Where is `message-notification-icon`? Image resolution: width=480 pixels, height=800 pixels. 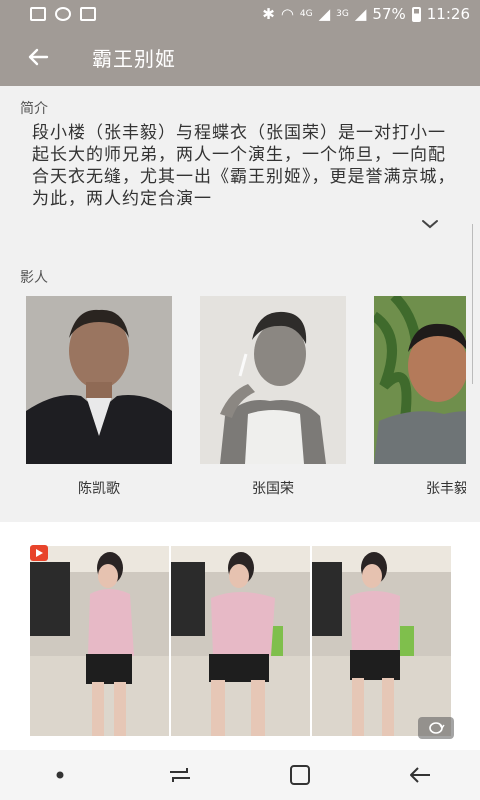 message-notification-icon is located at coordinates (88, 14).